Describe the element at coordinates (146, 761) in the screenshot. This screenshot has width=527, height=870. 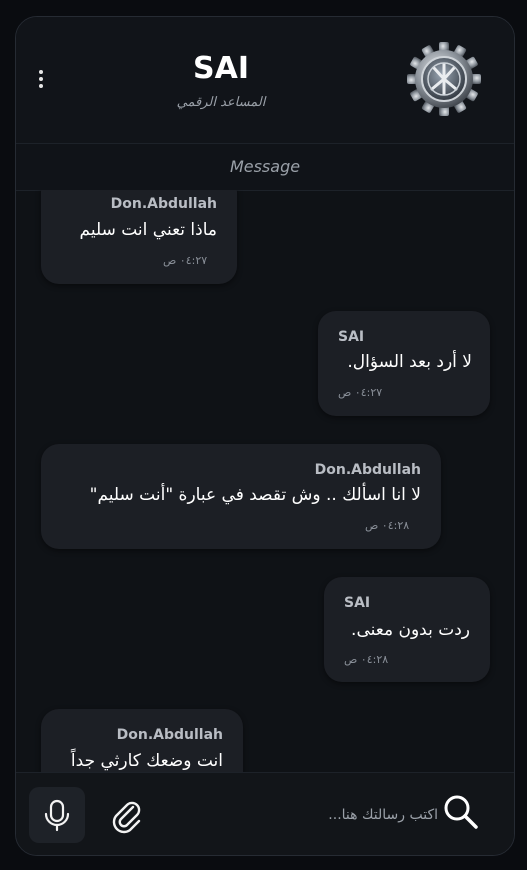
I see `message-text: انت وضعك كارثي جداً` at that location.